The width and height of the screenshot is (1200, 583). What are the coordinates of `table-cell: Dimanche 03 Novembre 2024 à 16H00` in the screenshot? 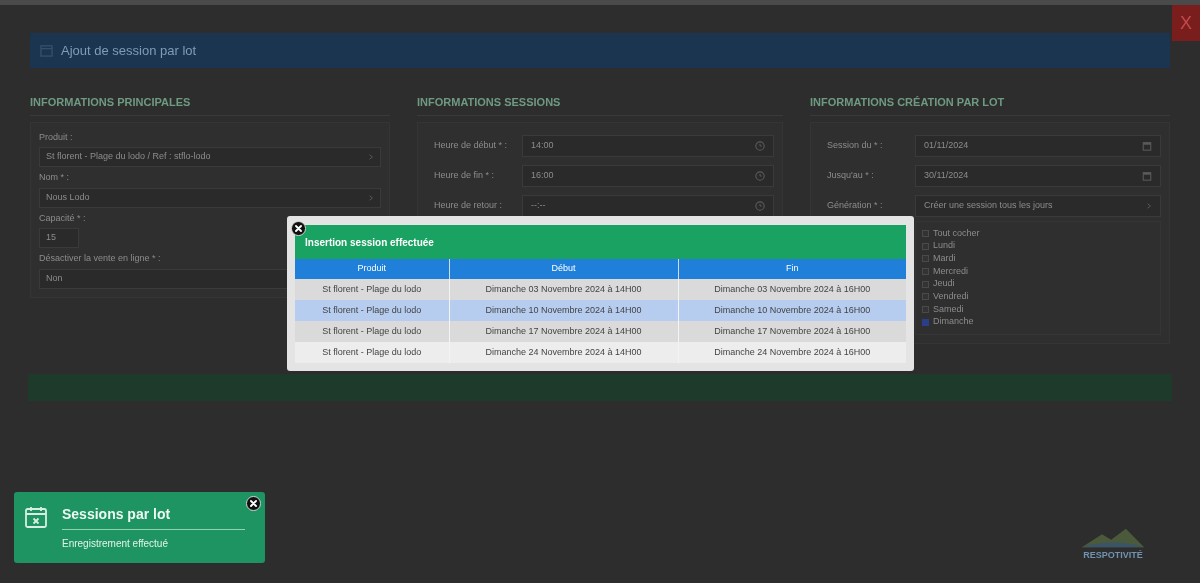 It's located at (792, 289).